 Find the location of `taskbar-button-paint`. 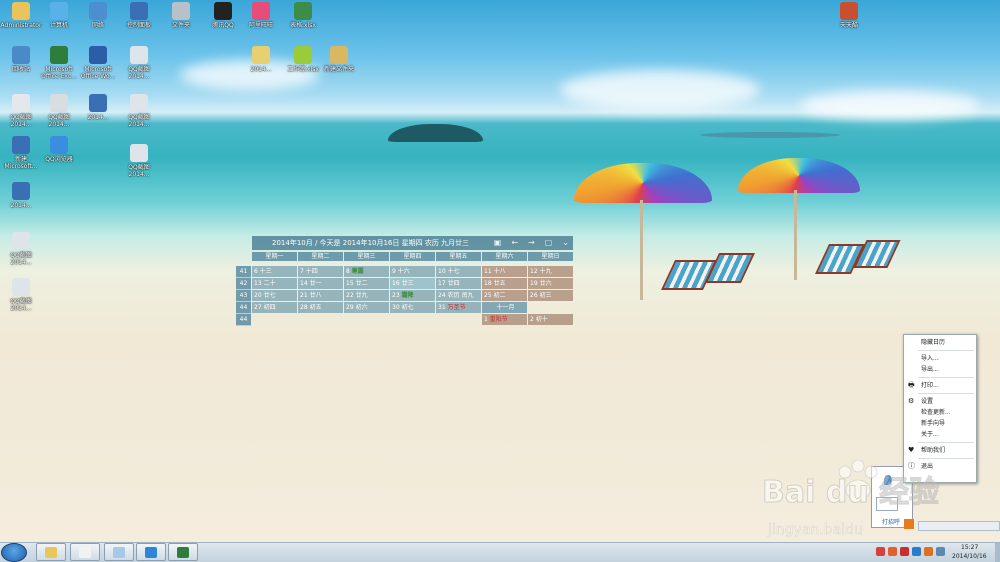

taskbar-button-paint is located at coordinates (119, 552).